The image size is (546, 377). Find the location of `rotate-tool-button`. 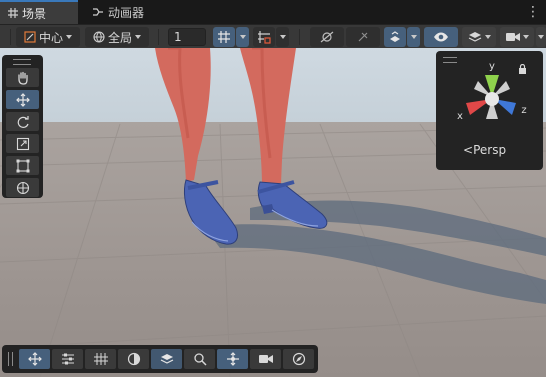

rotate-tool-button is located at coordinates (22, 121).